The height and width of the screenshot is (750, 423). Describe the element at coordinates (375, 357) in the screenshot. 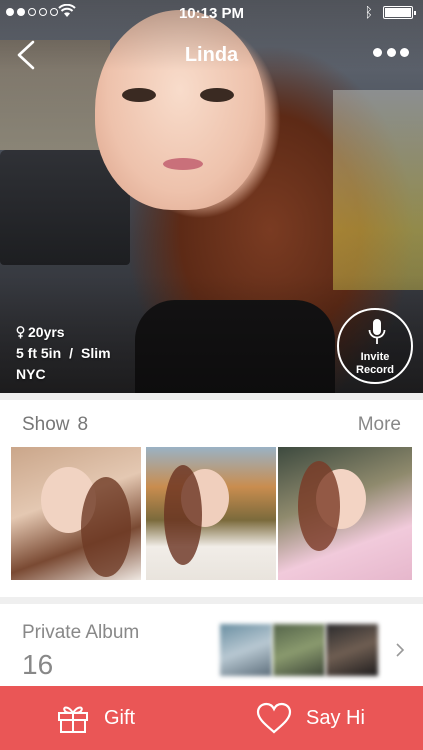

I see `invite-label-line1: Invite` at that location.